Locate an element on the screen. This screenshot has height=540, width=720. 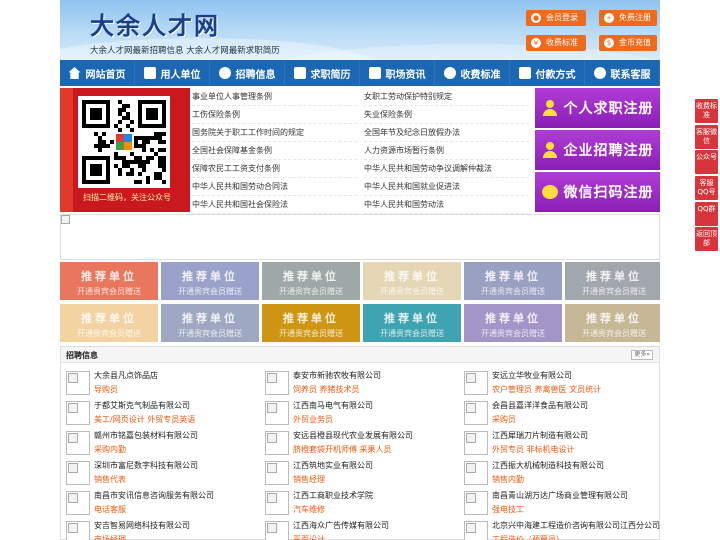
job-positions: 农户管理员 养禽兽医 文员统计 is located at coordinates (546, 389).